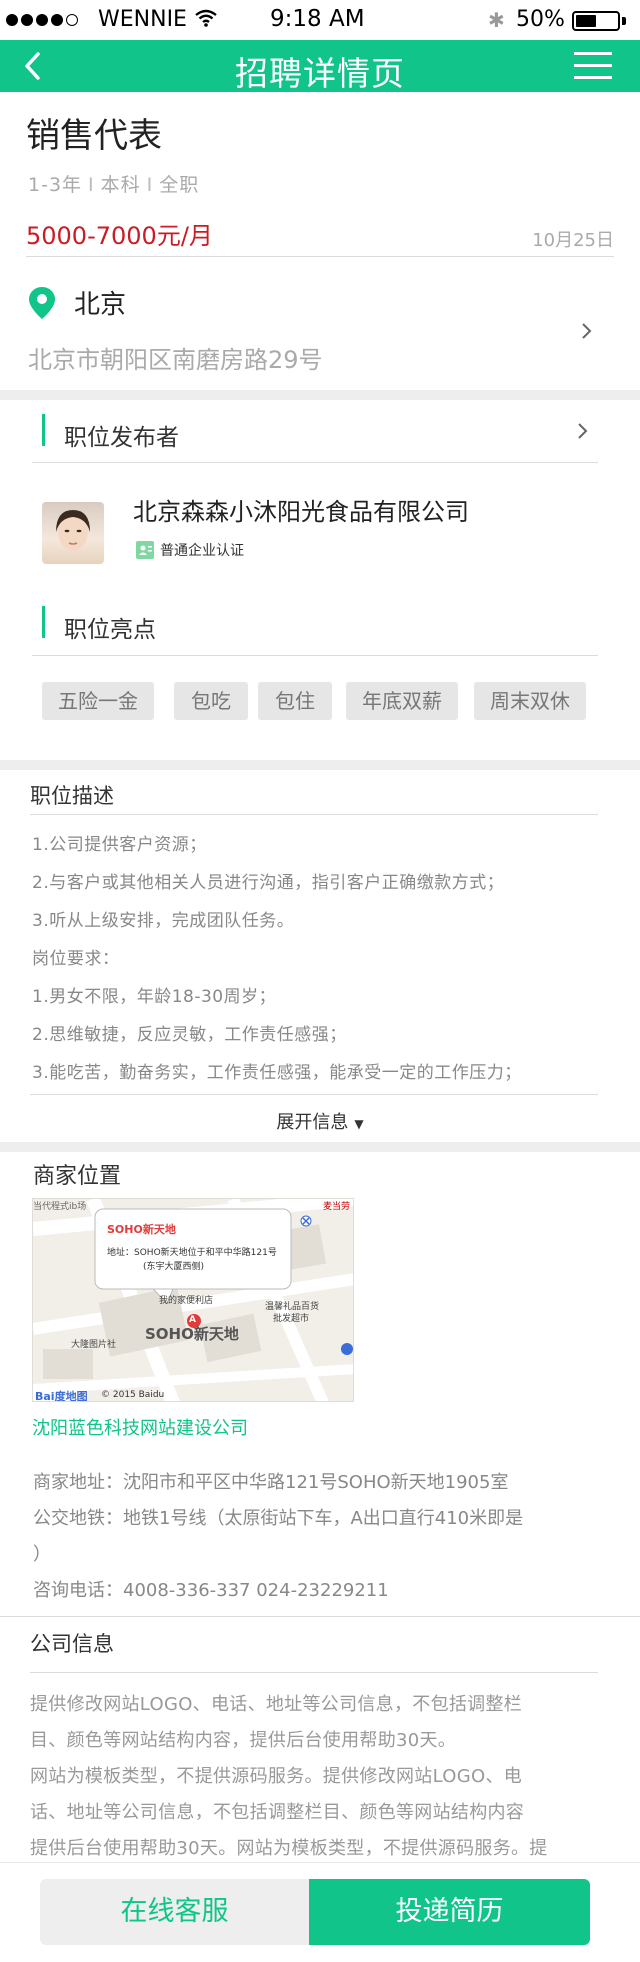 This screenshot has height=1962, width=640. I want to click on wifi-icon, so click(206, 18).